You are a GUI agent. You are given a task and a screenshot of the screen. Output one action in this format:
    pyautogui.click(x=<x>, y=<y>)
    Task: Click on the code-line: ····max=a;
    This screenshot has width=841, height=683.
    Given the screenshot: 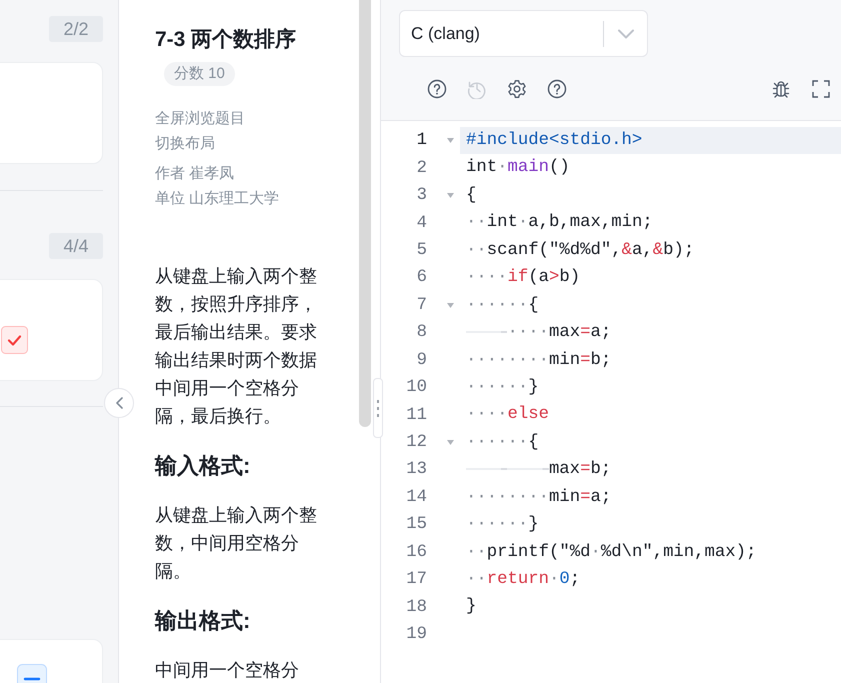 What is the action you would take?
    pyautogui.click(x=650, y=332)
    